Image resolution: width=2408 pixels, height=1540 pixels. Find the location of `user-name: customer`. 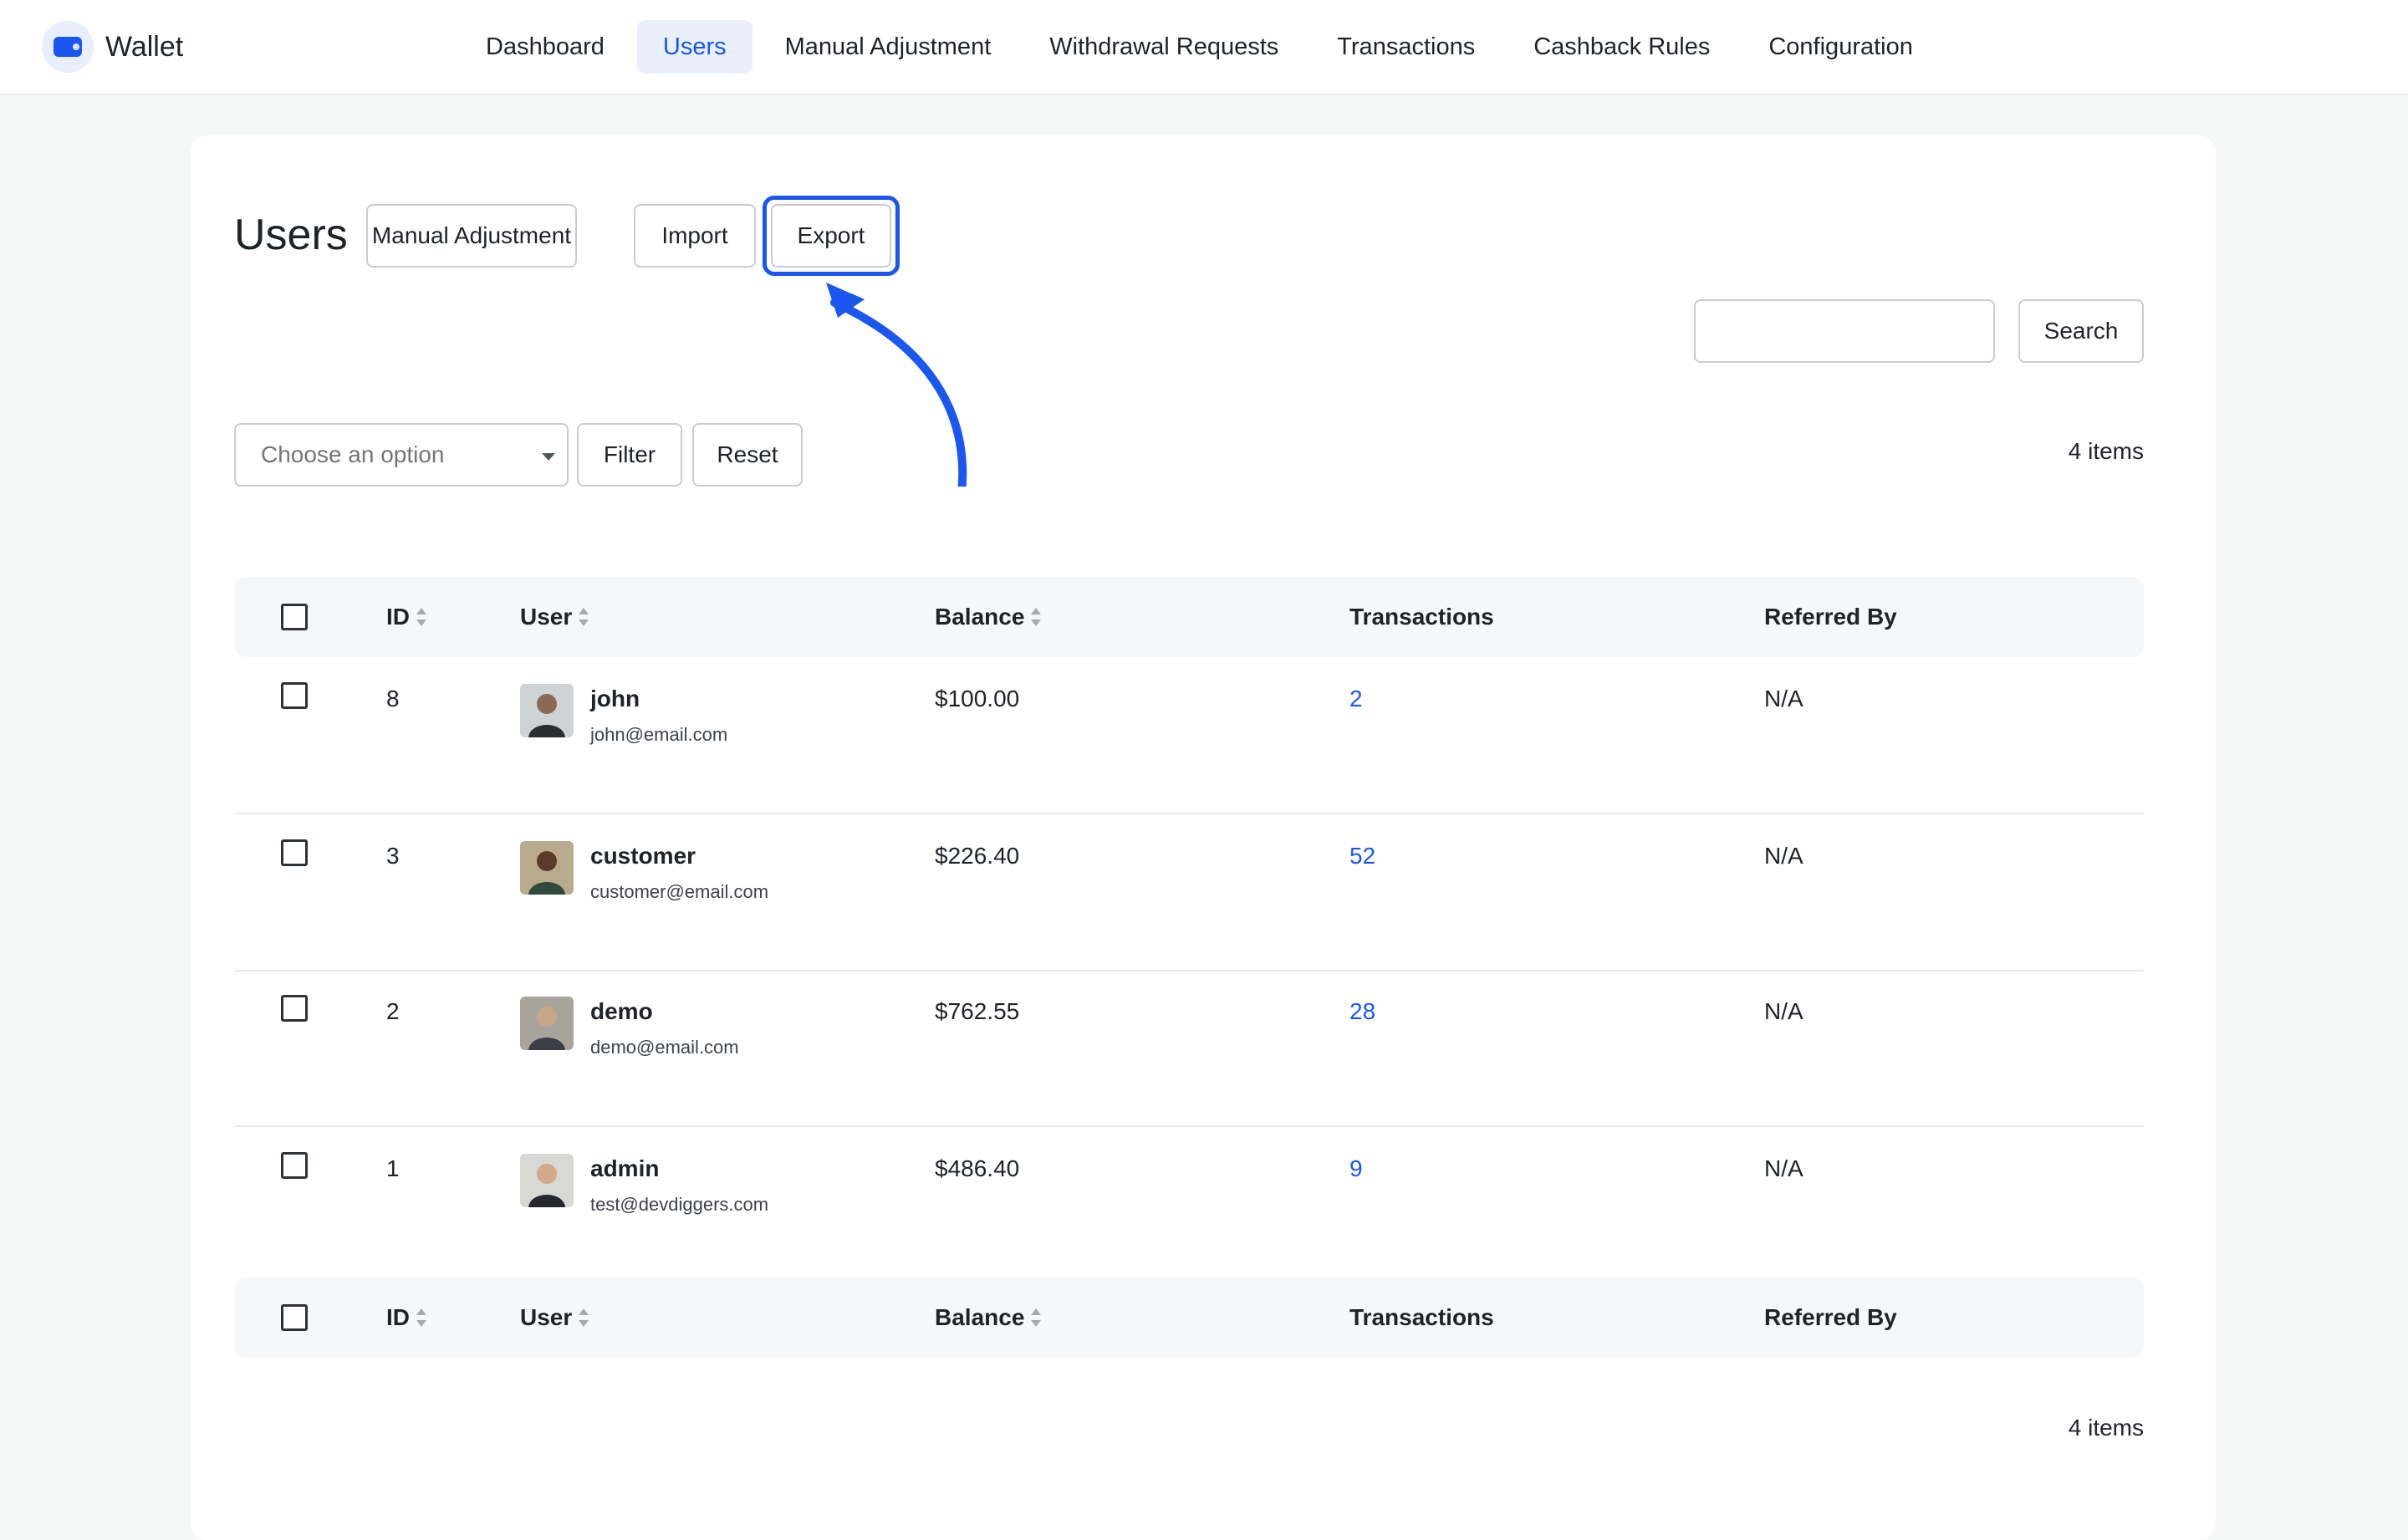

user-name: customer is located at coordinates (643, 856).